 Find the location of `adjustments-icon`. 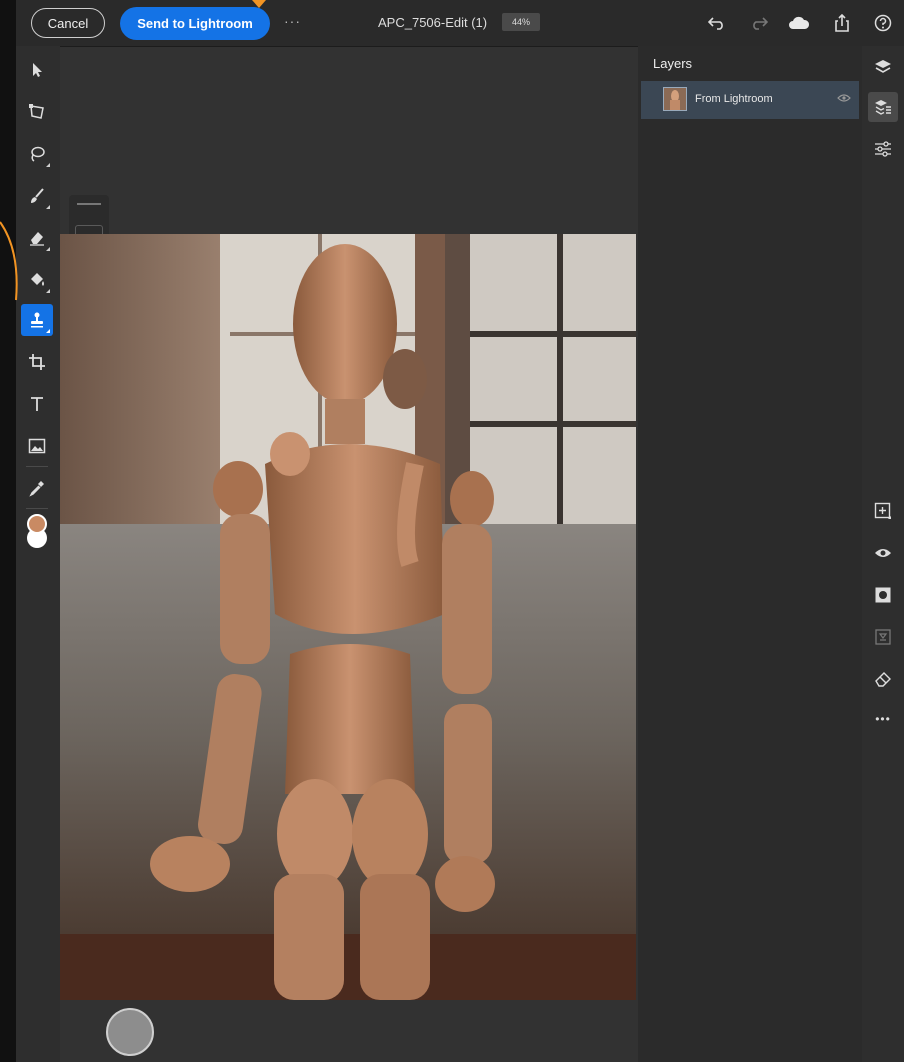

adjustments-icon is located at coordinates (883, 149).